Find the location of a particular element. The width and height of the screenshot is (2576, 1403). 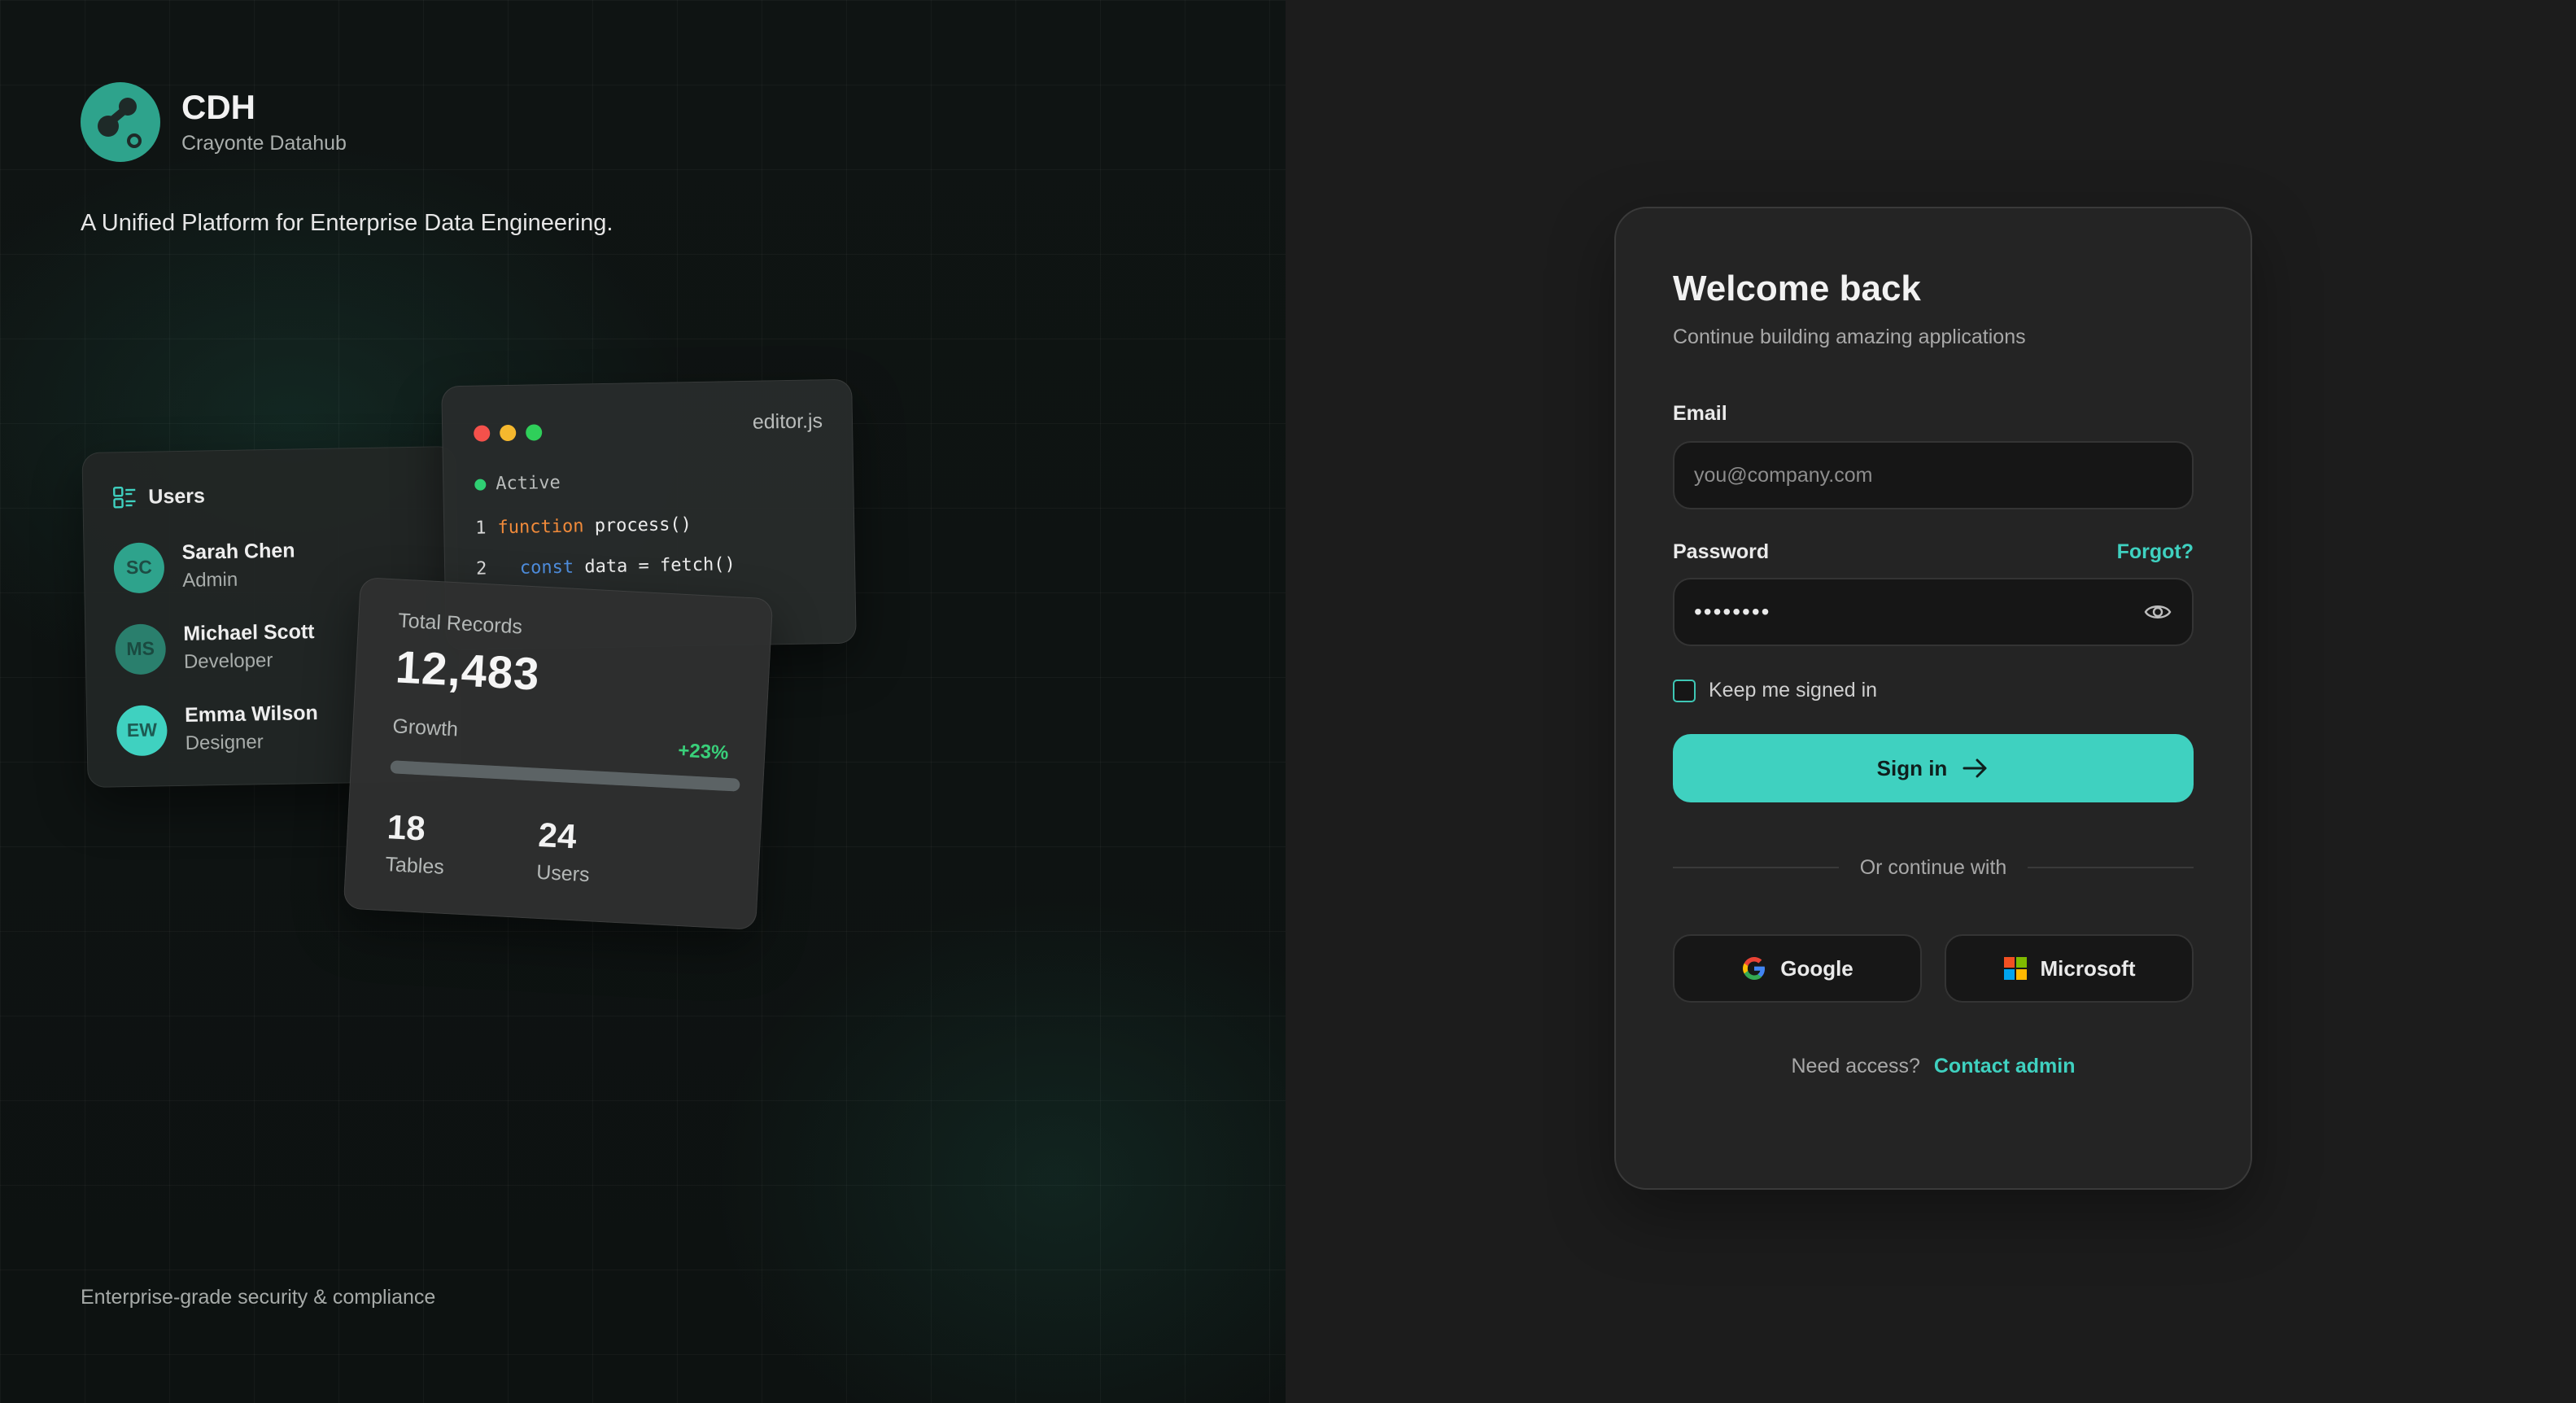

status-text: Active is located at coordinates (528, 483).